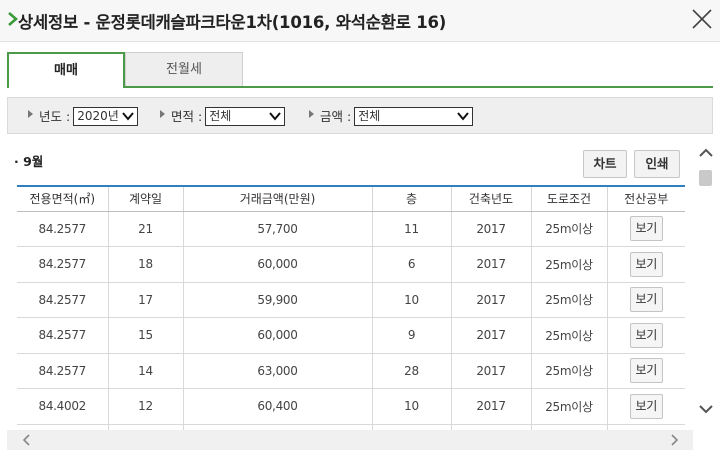  Describe the element at coordinates (27, 440) in the screenshot. I see `chevron-left-icon` at that location.